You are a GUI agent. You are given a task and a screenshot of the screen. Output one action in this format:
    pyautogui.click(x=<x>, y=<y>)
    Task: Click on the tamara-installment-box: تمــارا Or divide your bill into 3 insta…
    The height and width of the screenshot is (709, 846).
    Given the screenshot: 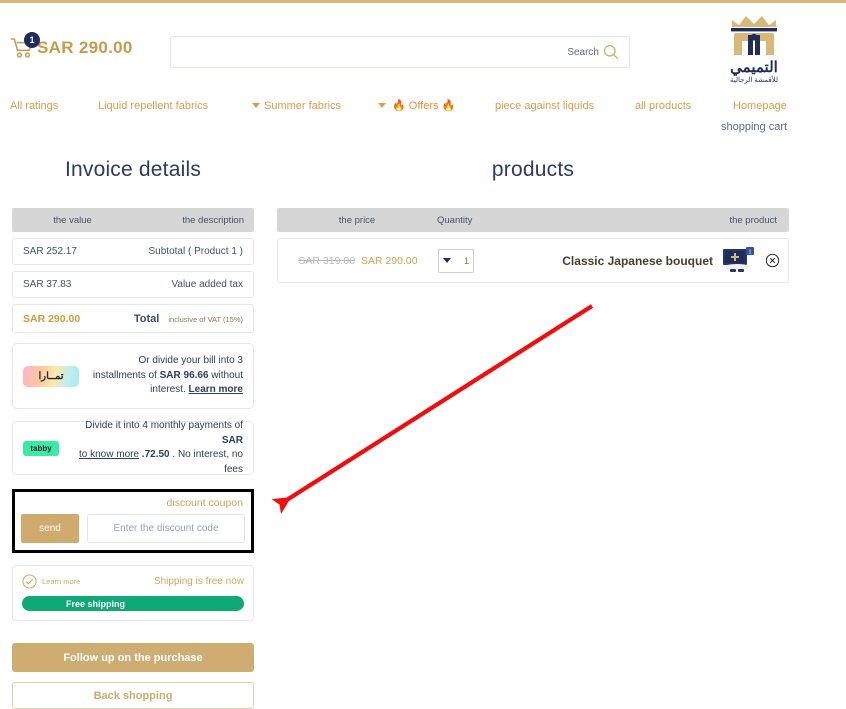 What is the action you would take?
    pyautogui.click(x=133, y=376)
    